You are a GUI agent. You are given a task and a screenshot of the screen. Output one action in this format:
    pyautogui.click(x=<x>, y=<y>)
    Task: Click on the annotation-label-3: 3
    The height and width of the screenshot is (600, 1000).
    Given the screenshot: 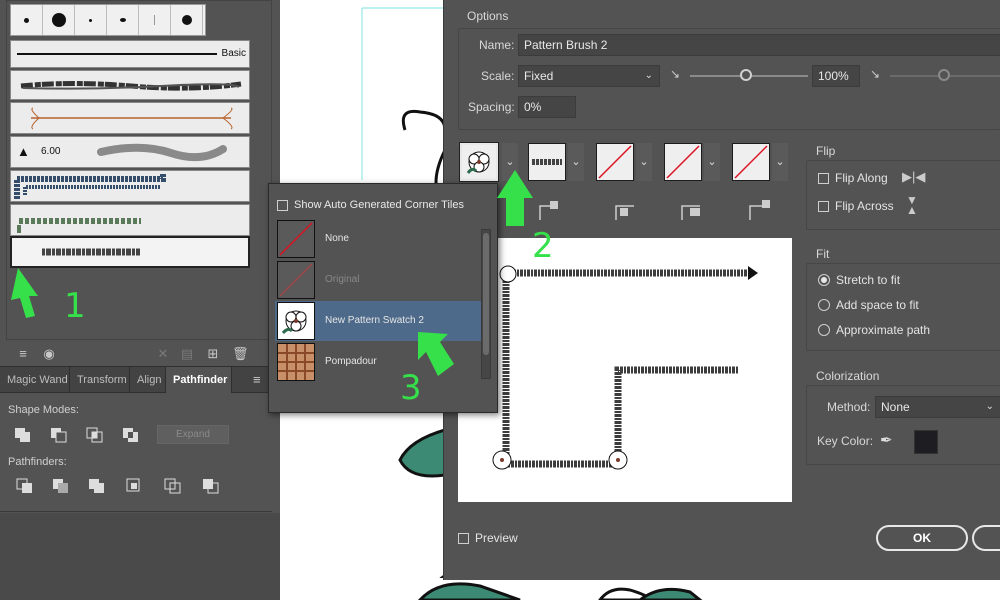 What is the action you would take?
    pyautogui.click(x=411, y=388)
    